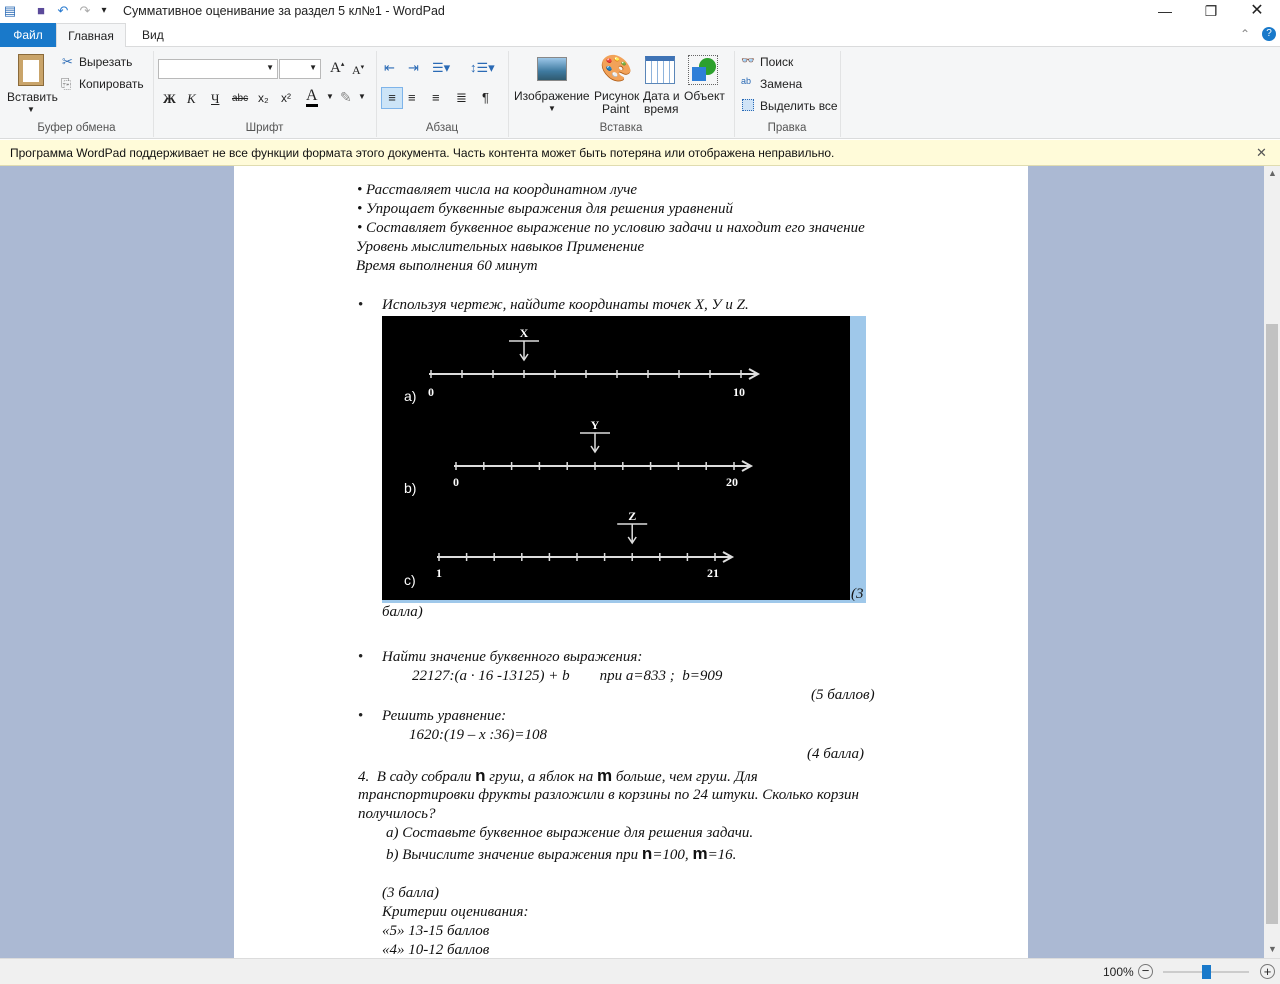 The image size is (1280, 984). I want to click on tab-view: Вид, so click(153, 35).